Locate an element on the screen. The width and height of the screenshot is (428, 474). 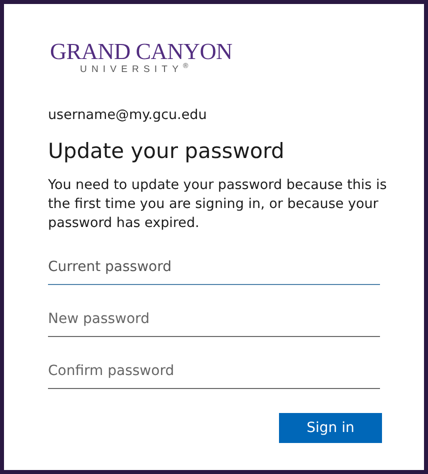
page-title: Update your password is located at coordinates (167, 151).